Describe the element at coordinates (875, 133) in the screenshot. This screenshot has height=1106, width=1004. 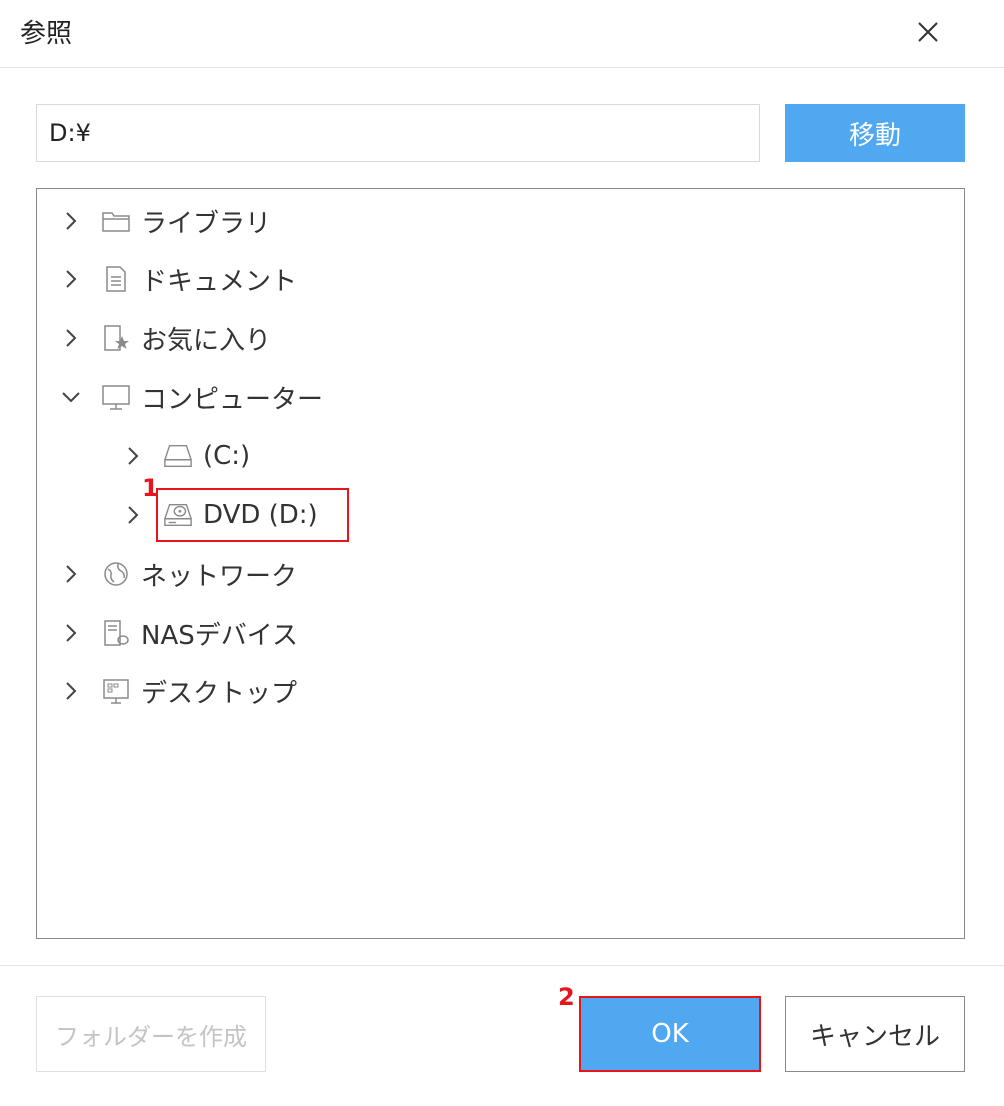
I see `go-button: 移動` at that location.